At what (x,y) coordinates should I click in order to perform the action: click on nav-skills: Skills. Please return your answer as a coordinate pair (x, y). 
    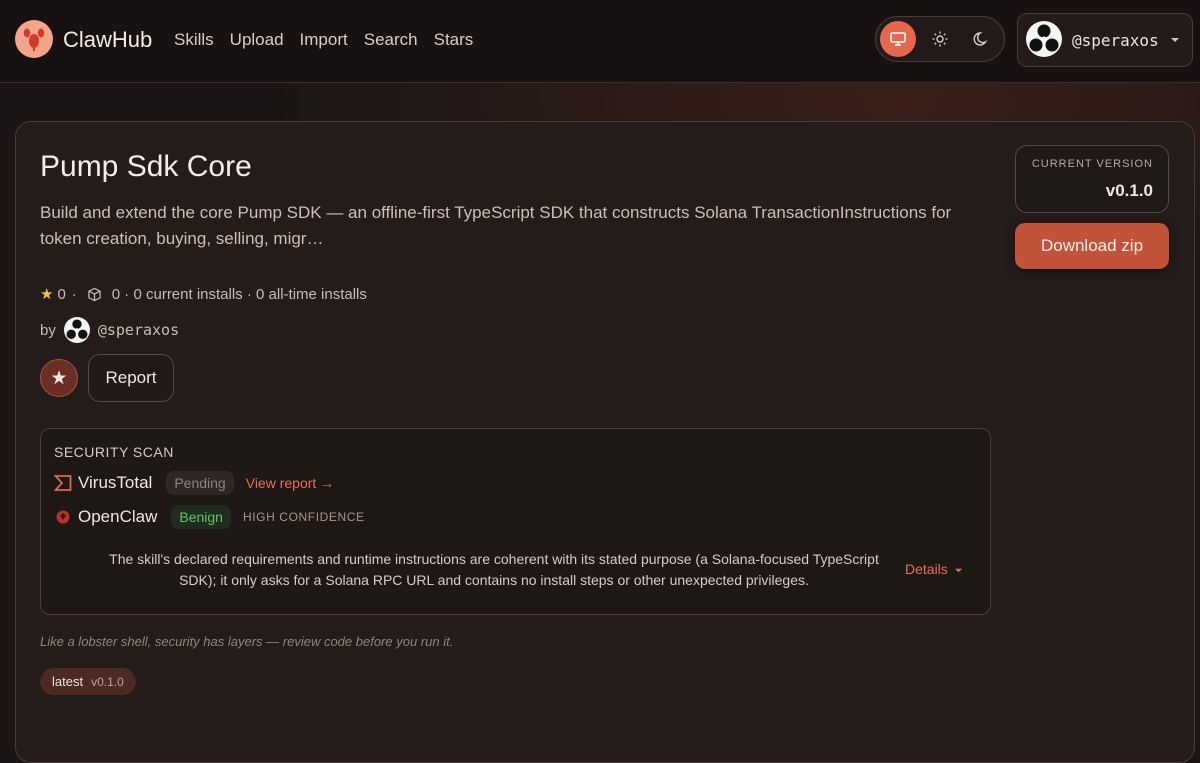
    Looking at the image, I should click on (194, 40).